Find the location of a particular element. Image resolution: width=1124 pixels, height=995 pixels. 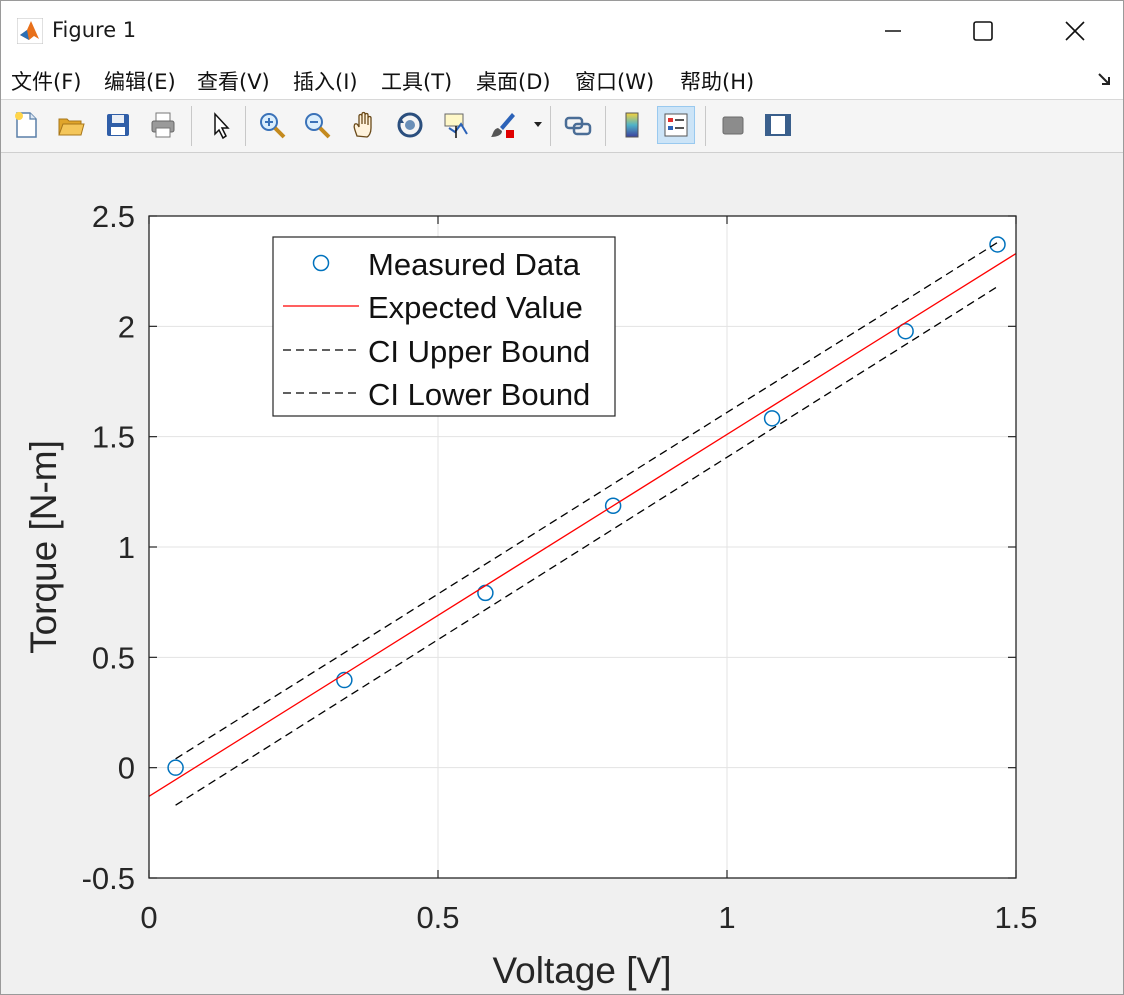

figure-toolbar is located at coordinates (562, 126).